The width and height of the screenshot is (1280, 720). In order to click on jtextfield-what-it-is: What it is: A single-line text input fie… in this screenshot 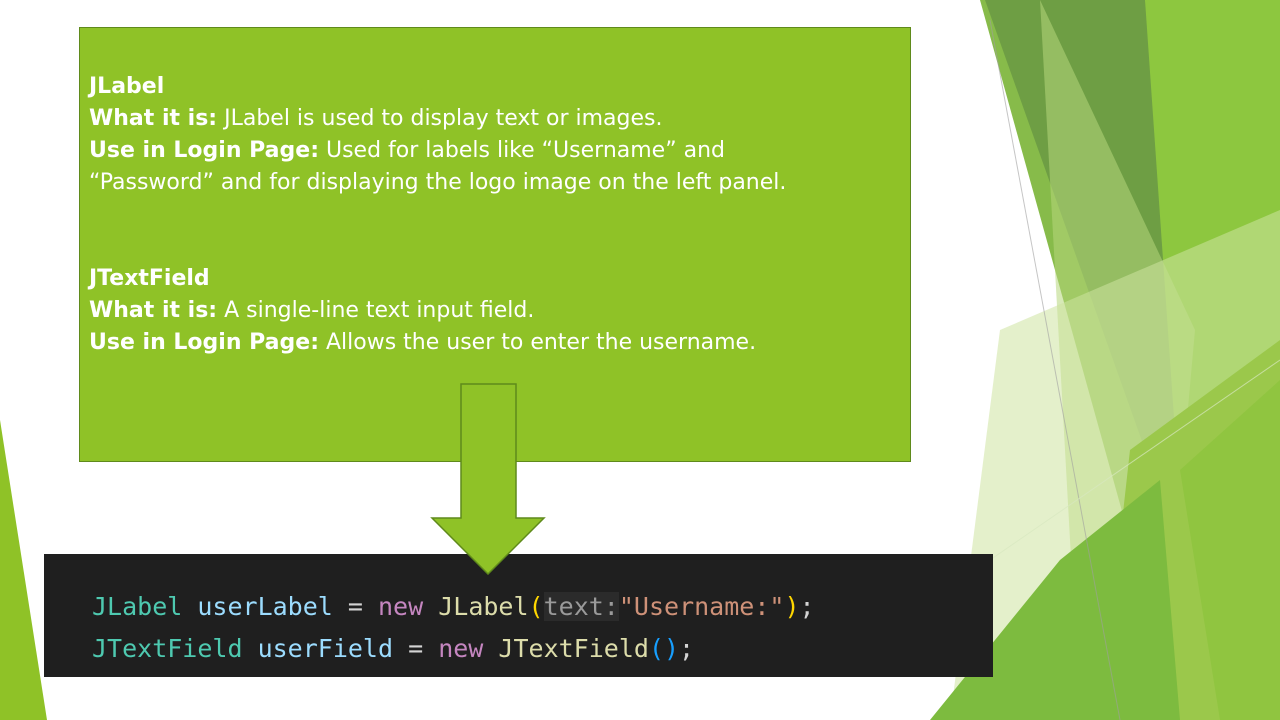, I will do `click(312, 310)`.